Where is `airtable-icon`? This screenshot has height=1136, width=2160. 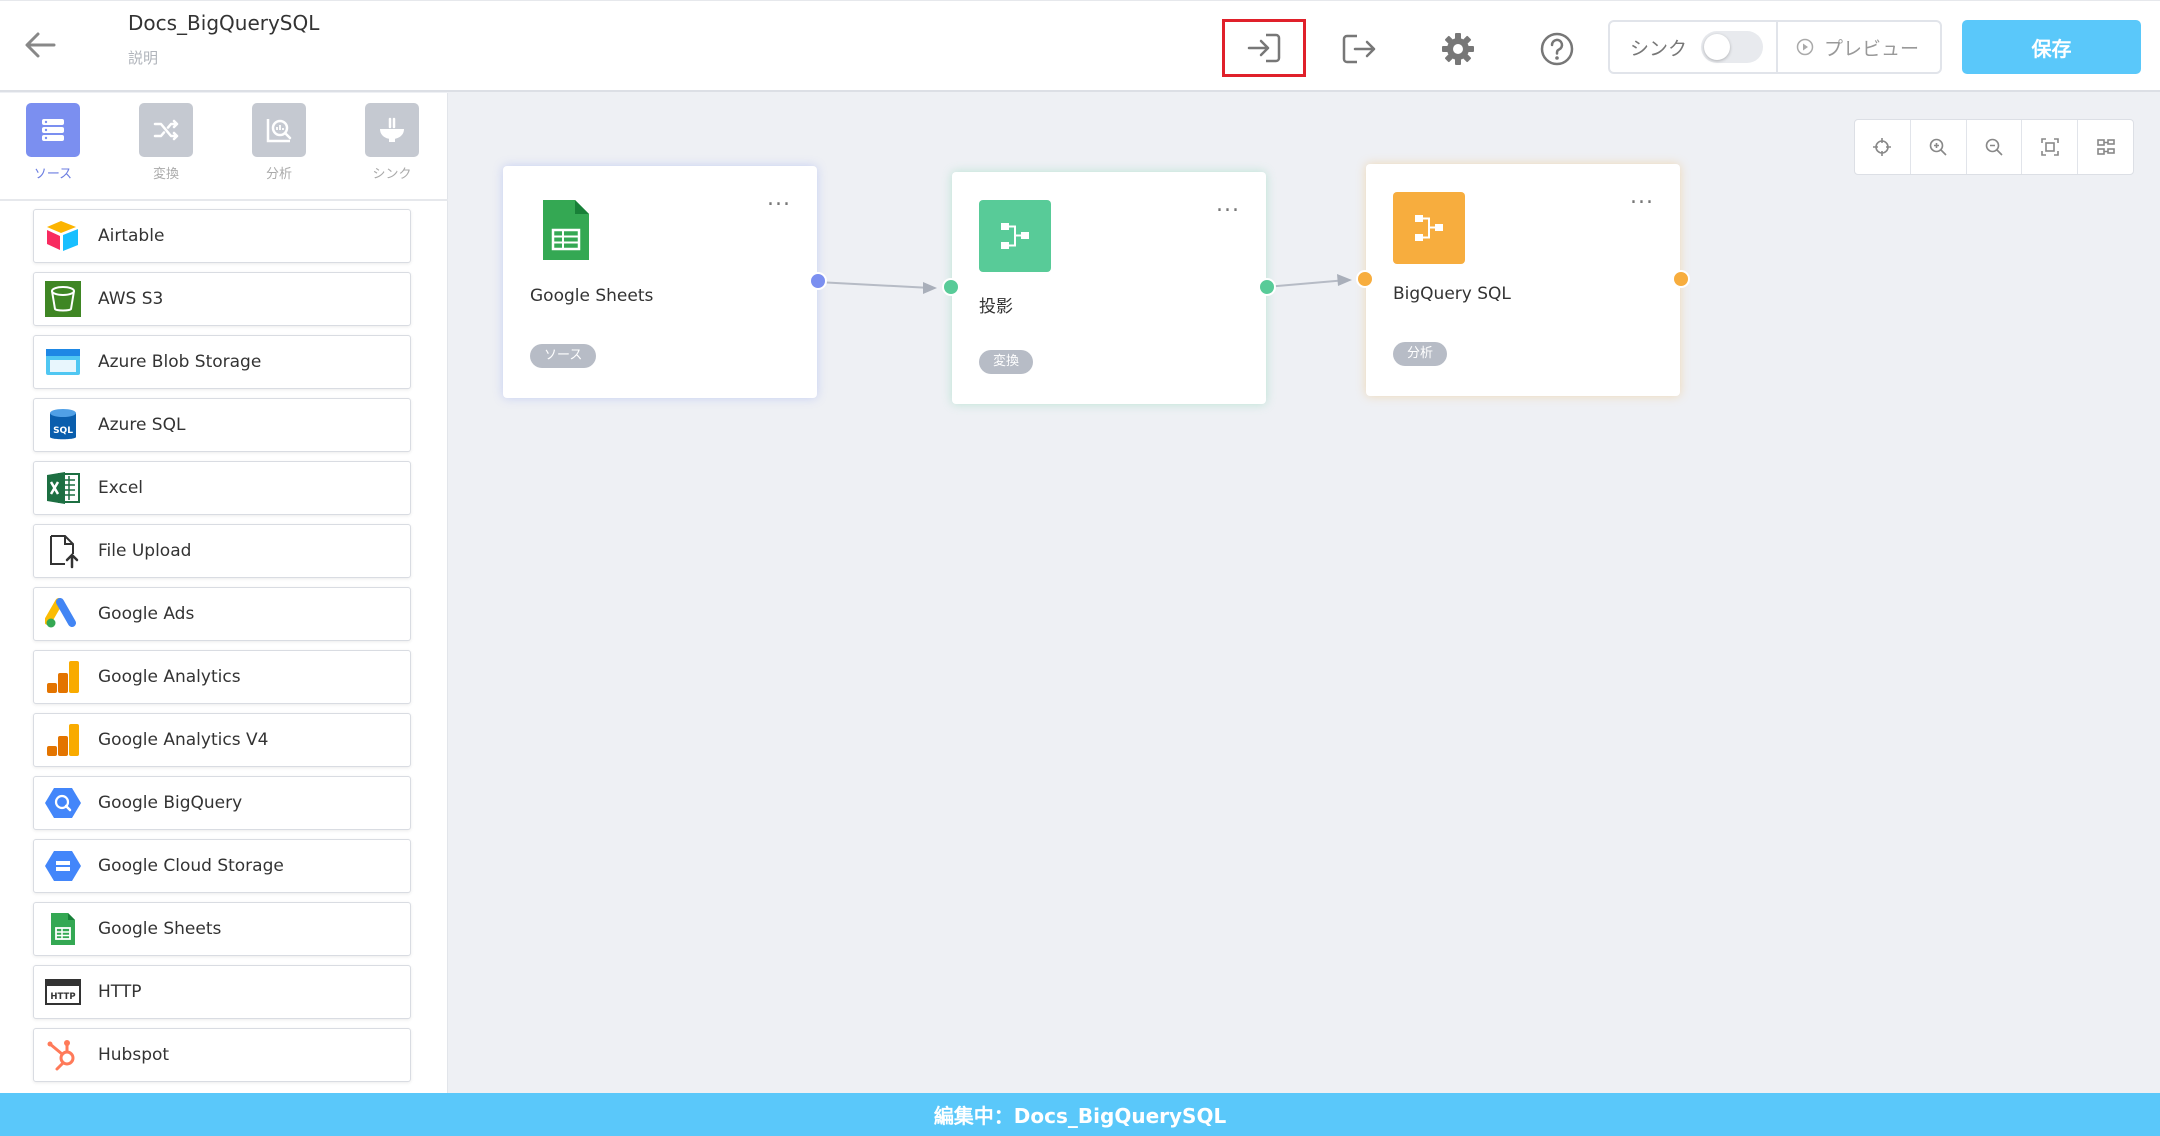 airtable-icon is located at coordinates (63, 236).